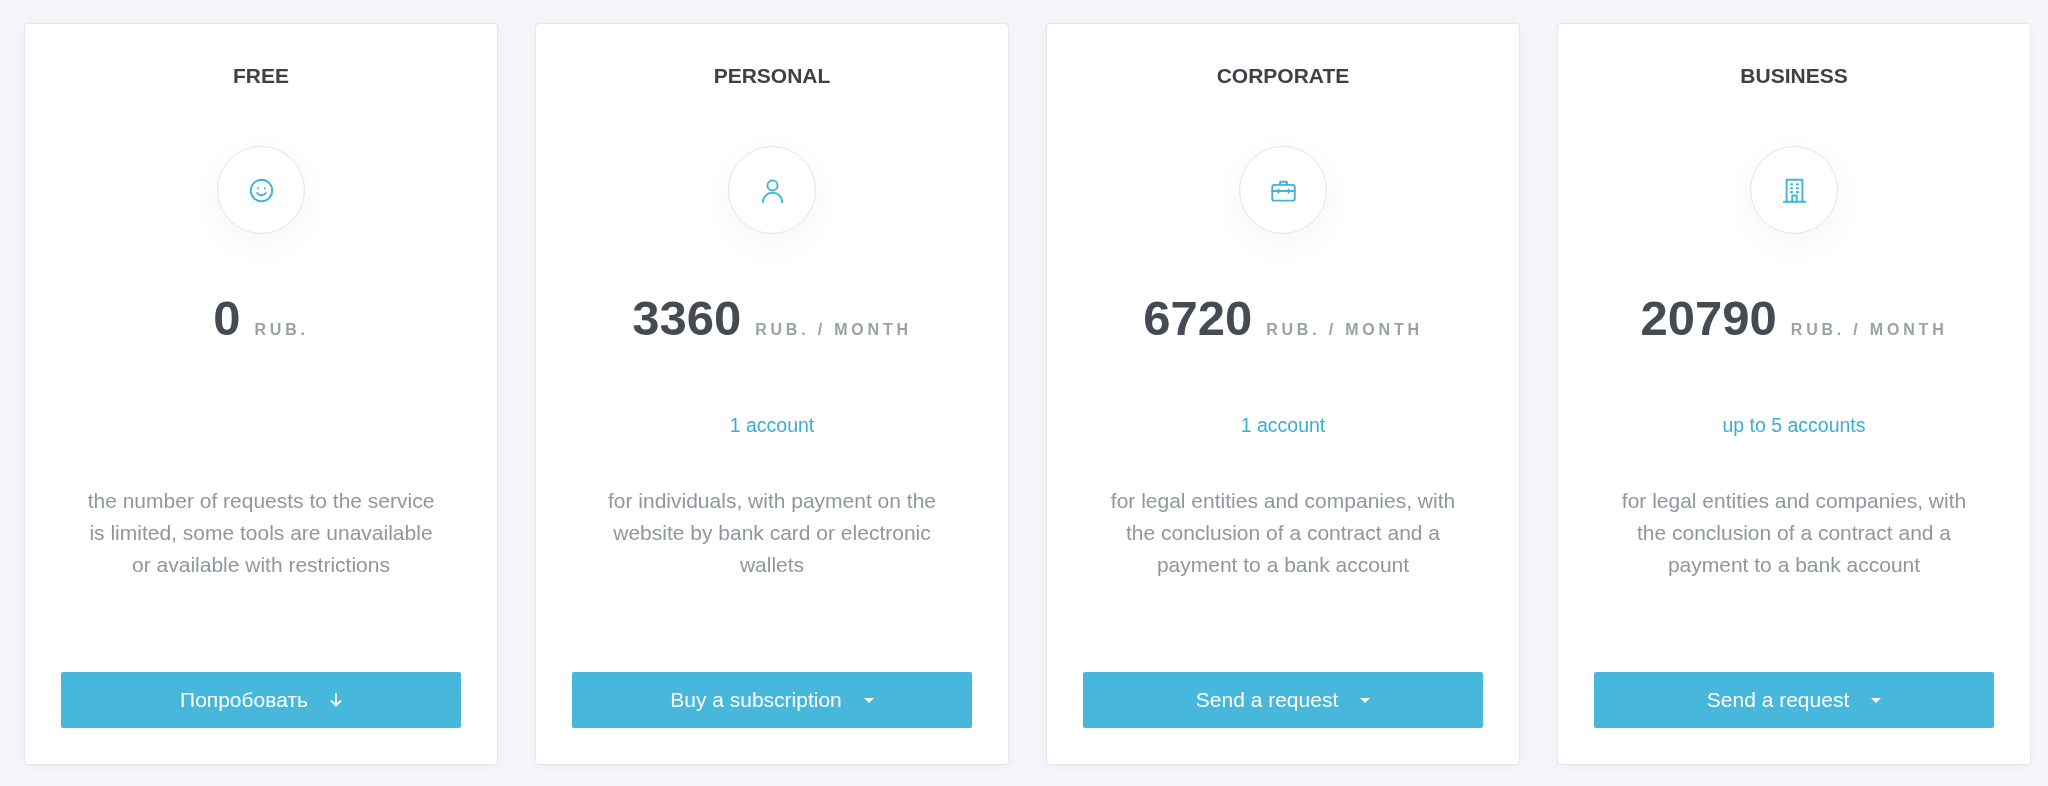 This screenshot has width=2048, height=786. I want to click on plan-description: the number of requests to the service is limited, some tools are unavailable or available with restrictions, so click(261, 533).